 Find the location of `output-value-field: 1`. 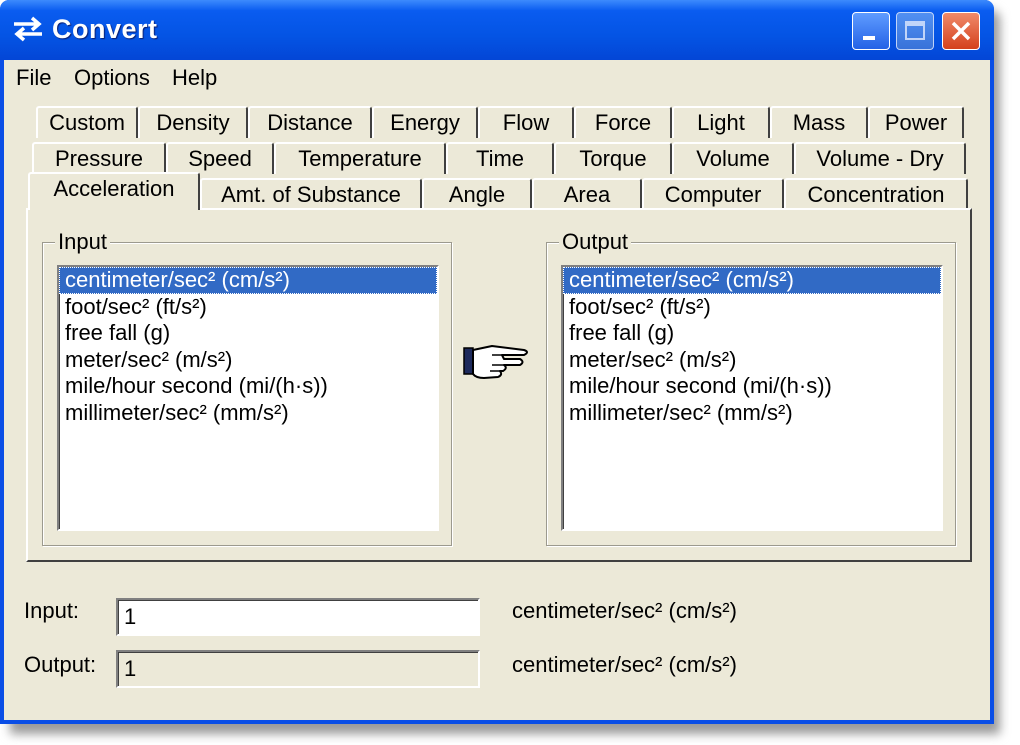

output-value-field: 1 is located at coordinates (298, 669).